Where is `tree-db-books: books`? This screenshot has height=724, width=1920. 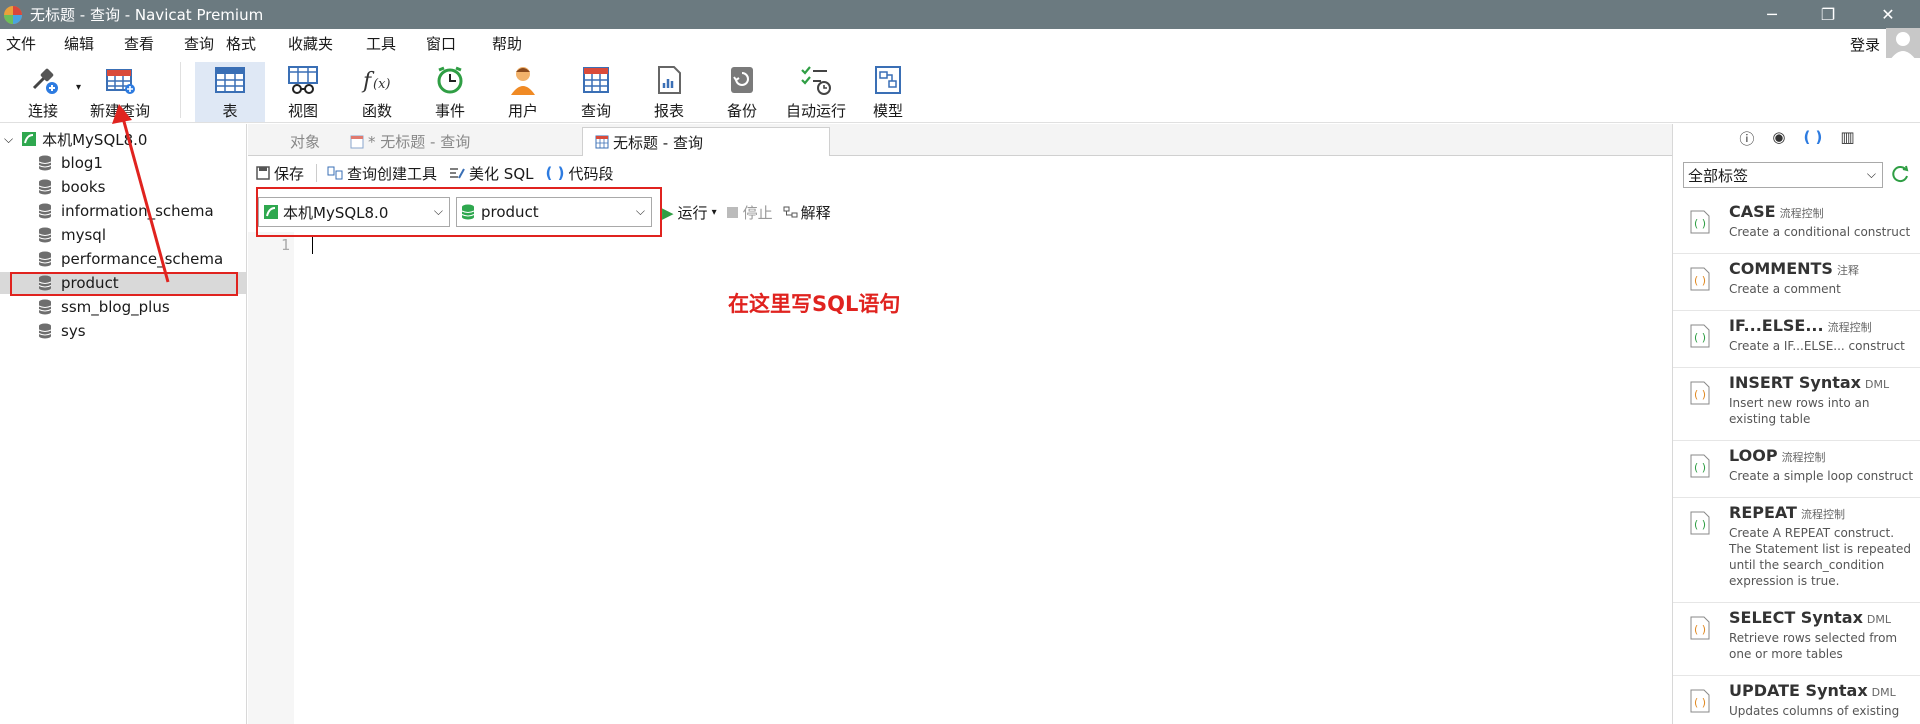
tree-db-books: books is located at coordinates (141, 187).